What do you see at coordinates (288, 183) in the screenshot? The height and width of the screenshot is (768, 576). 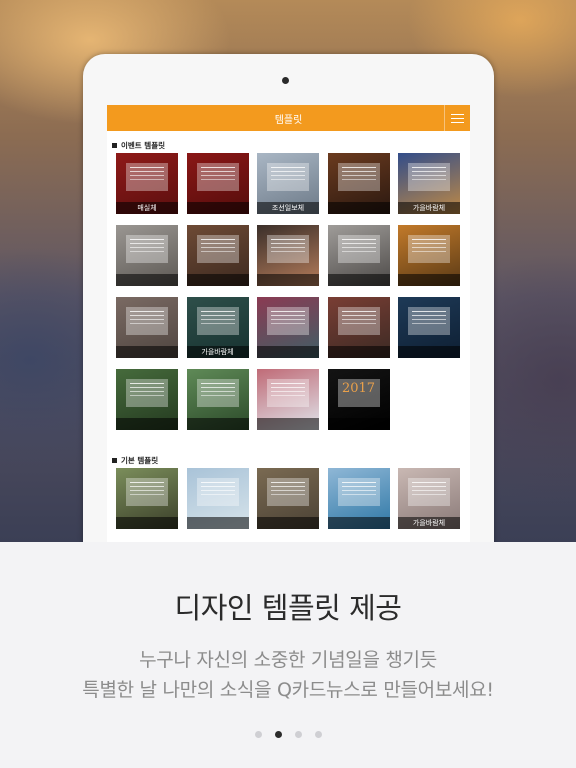 I see `template-thumbnail: 조선일보체` at bounding box center [288, 183].